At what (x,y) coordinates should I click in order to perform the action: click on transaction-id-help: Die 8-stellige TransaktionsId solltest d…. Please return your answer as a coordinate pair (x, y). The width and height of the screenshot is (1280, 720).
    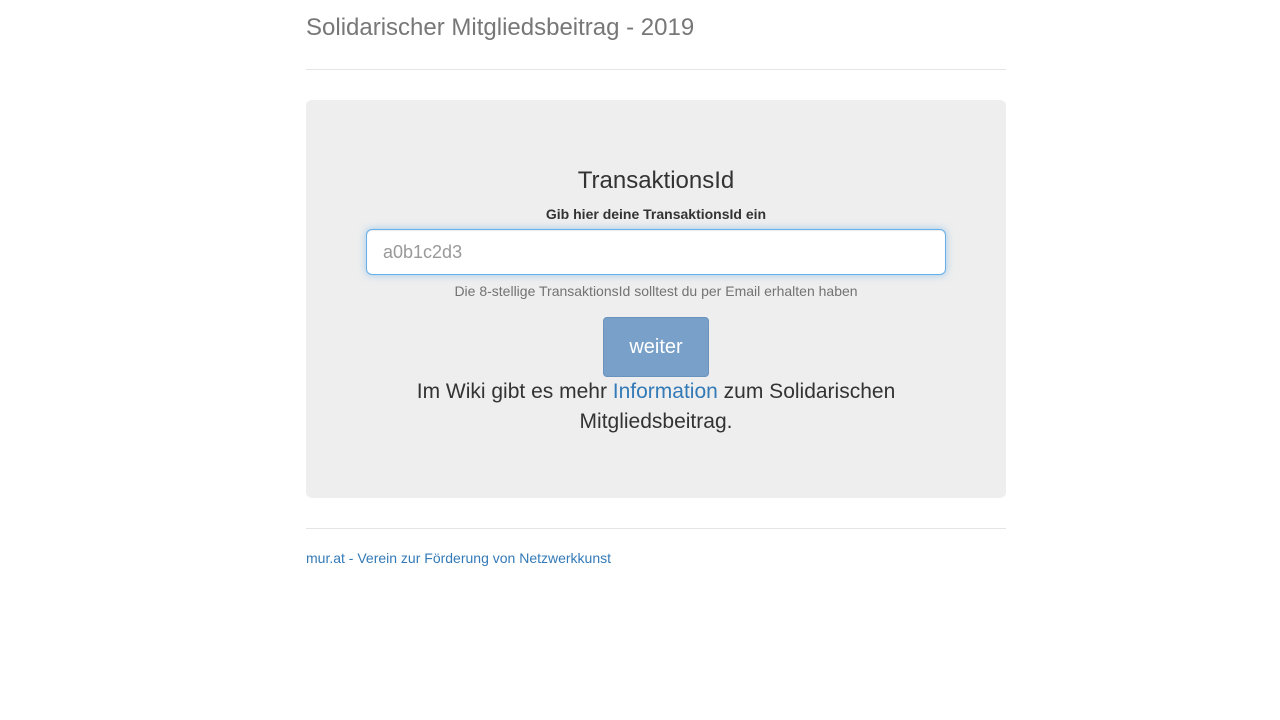
    Looking at the image, I should click on (656, 291).